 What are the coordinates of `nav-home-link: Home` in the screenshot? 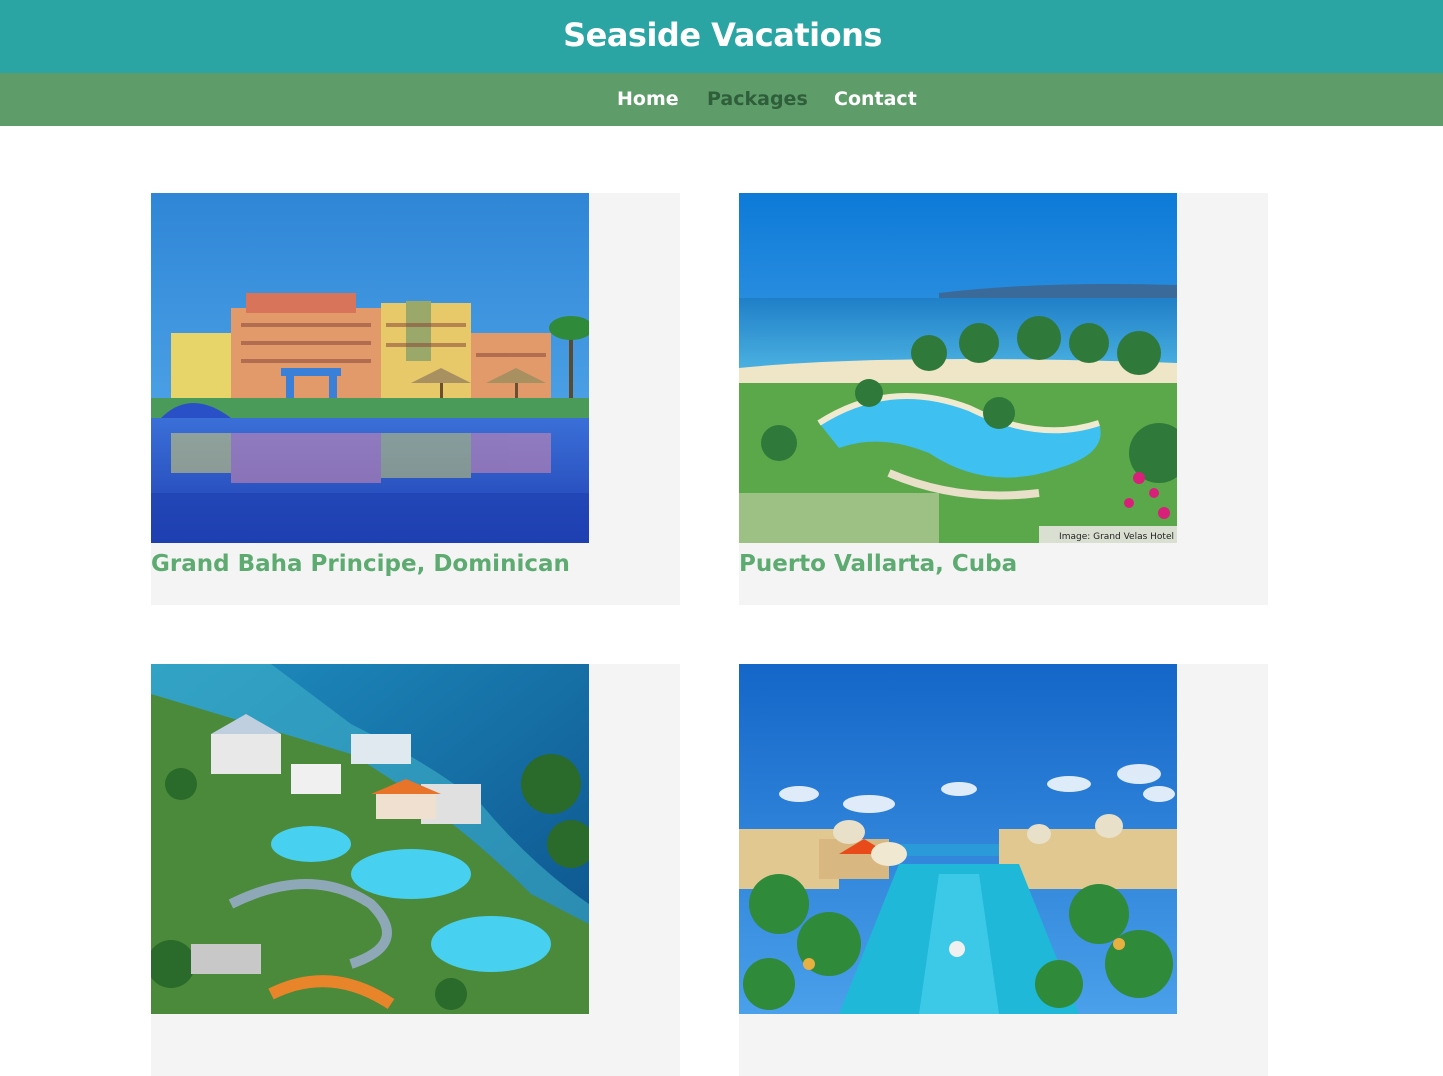 It's located at (648, 99).